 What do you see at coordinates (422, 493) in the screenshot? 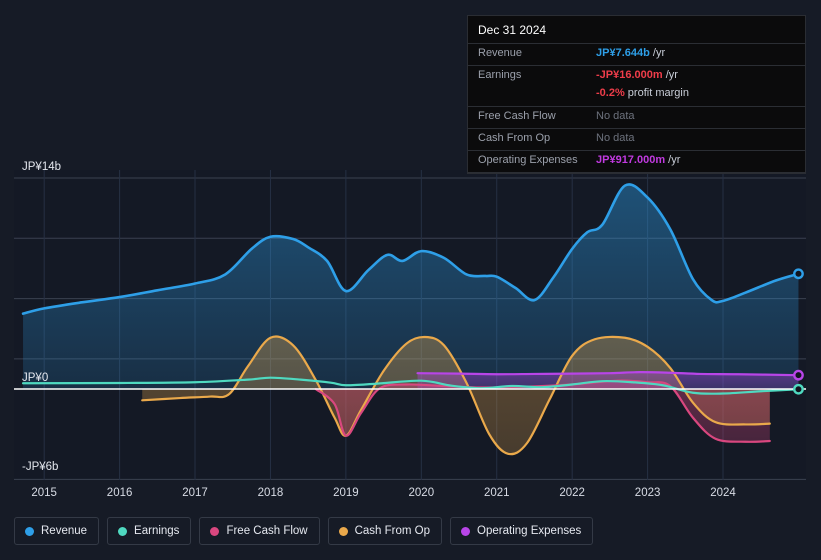
I see `x-axis-tick-2020: 2020` at bounding box center [422, 493].